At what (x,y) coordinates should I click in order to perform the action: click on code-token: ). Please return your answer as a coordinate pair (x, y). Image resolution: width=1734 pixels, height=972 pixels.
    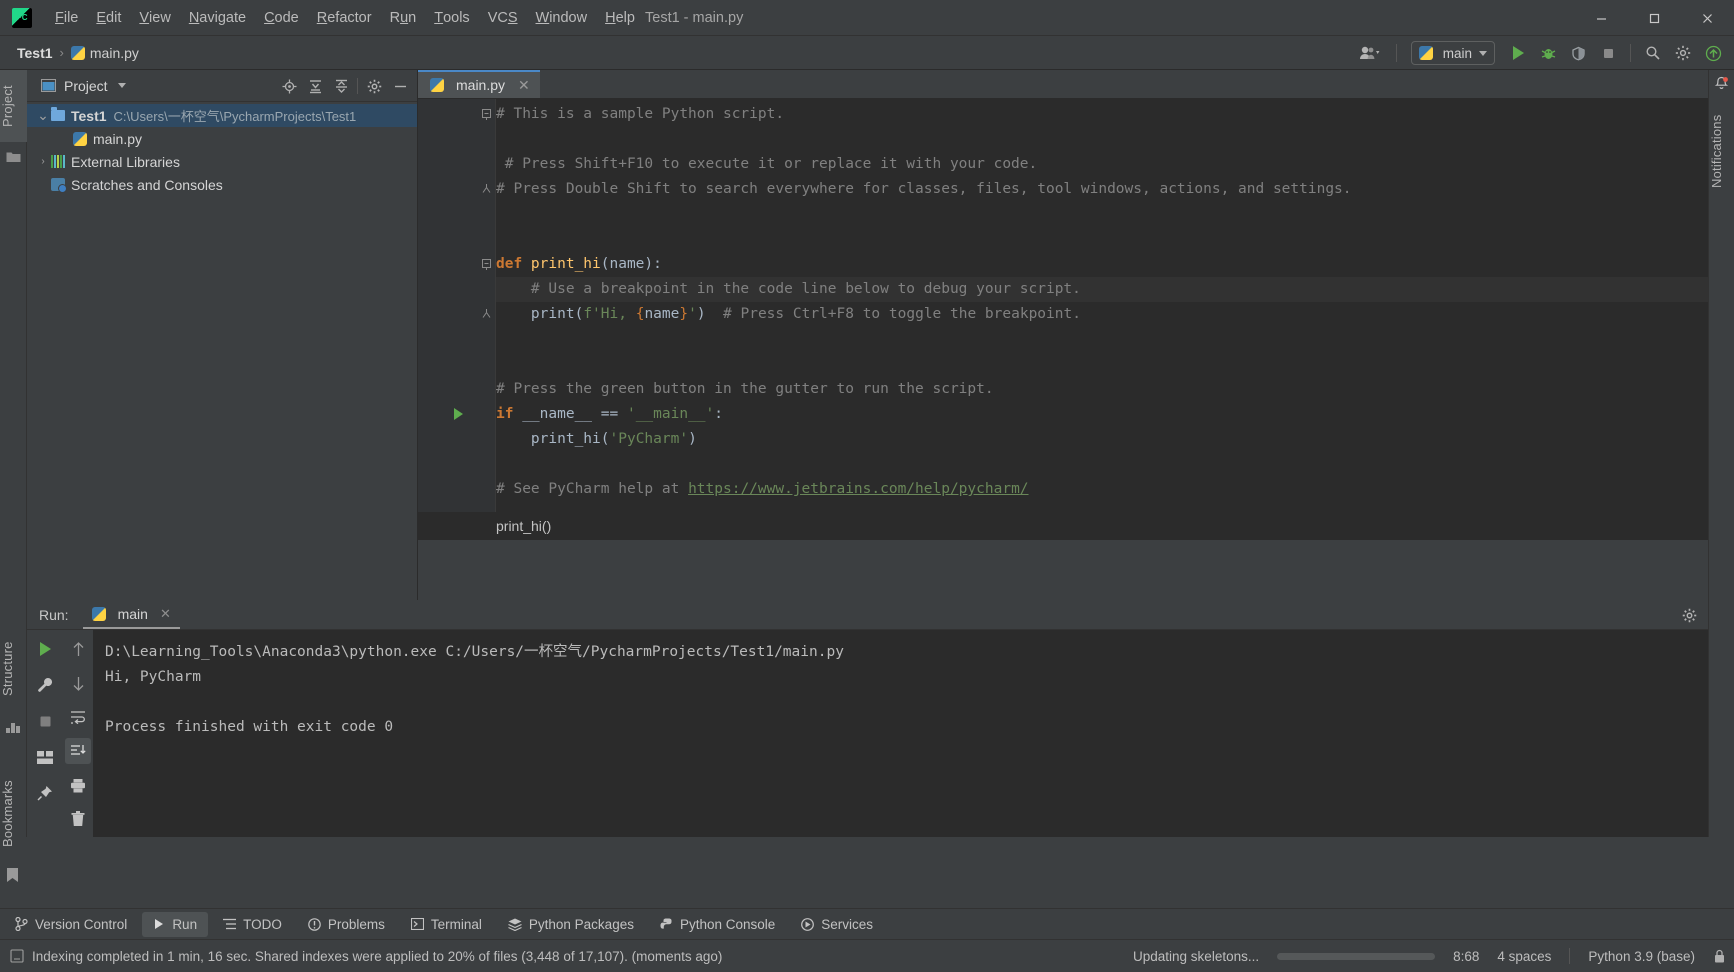
    Looking at the image, I should click on (692, 439).